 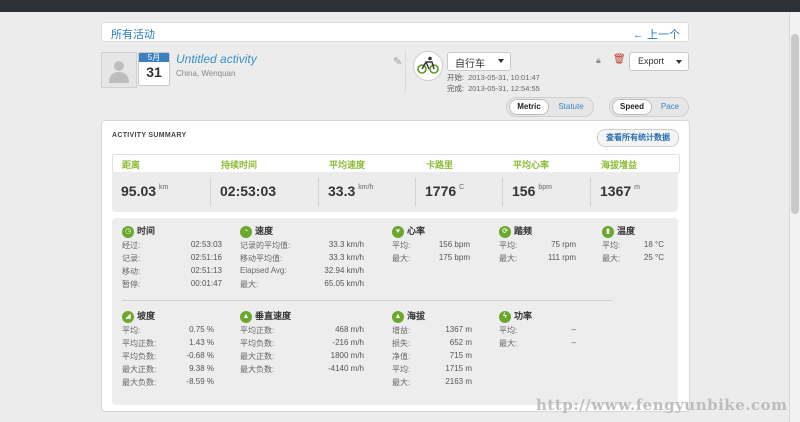 I want to click on watermark: http://www.fengyunbike.com, so click(x=662, y=405).